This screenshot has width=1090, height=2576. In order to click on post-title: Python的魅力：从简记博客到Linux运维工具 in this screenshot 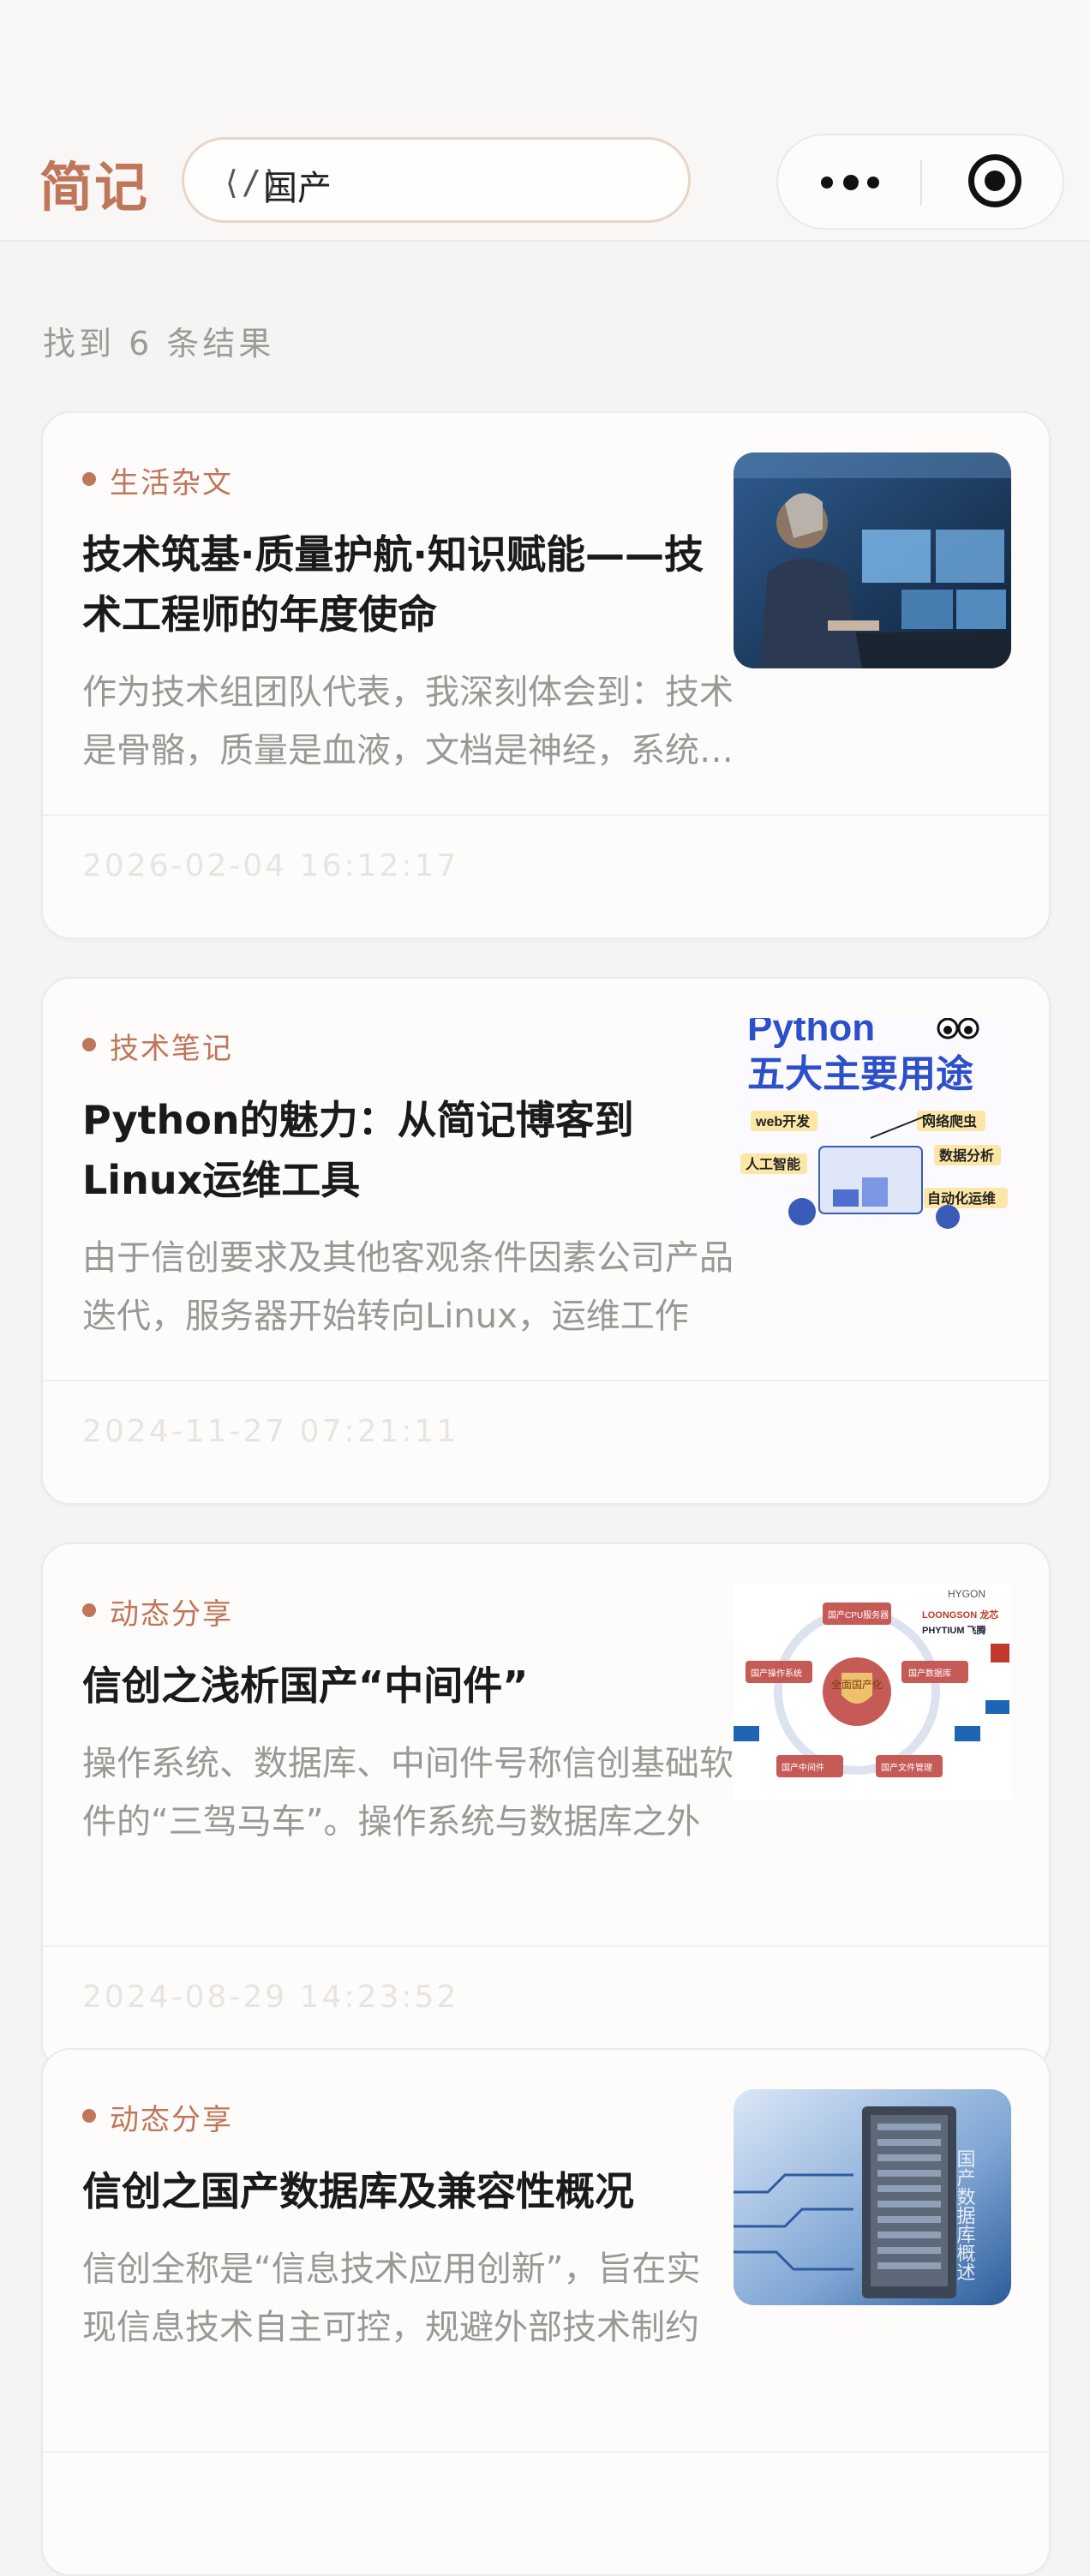, I will do `click(358, 1150)`.